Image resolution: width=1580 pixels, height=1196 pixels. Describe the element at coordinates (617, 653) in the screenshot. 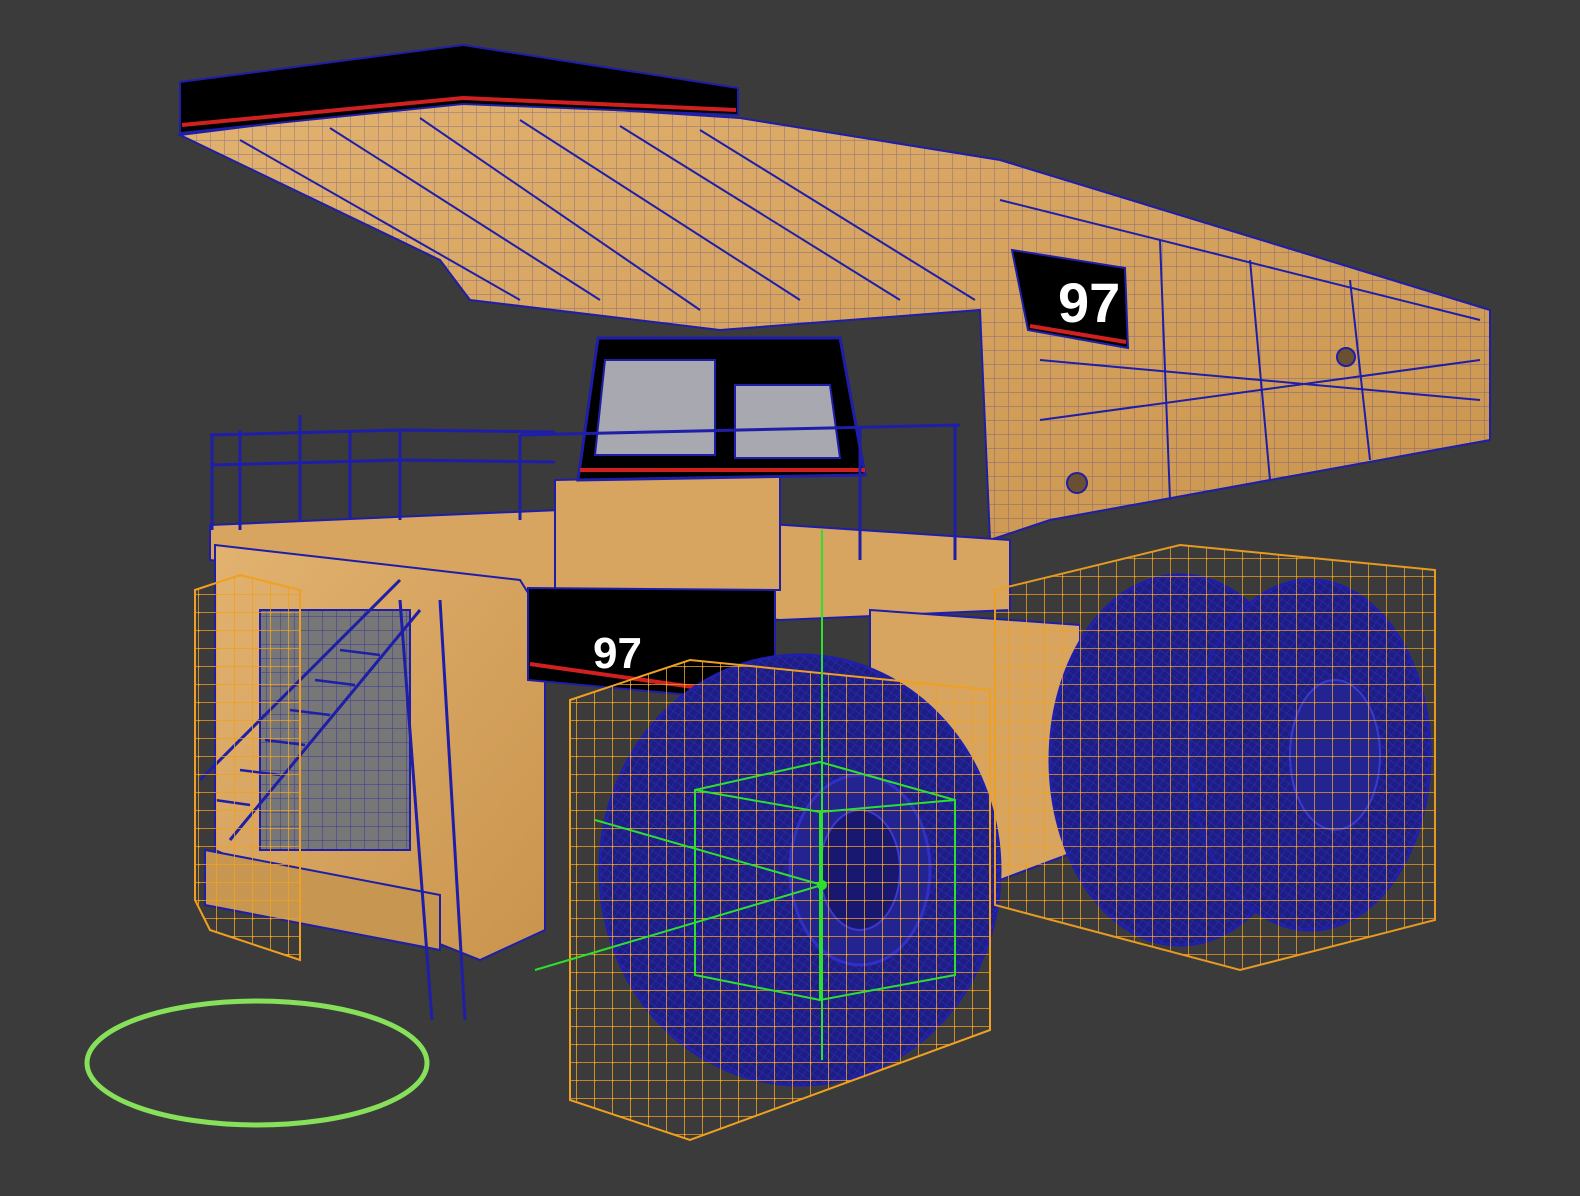

I see `front-number-decal: 97` at that location.